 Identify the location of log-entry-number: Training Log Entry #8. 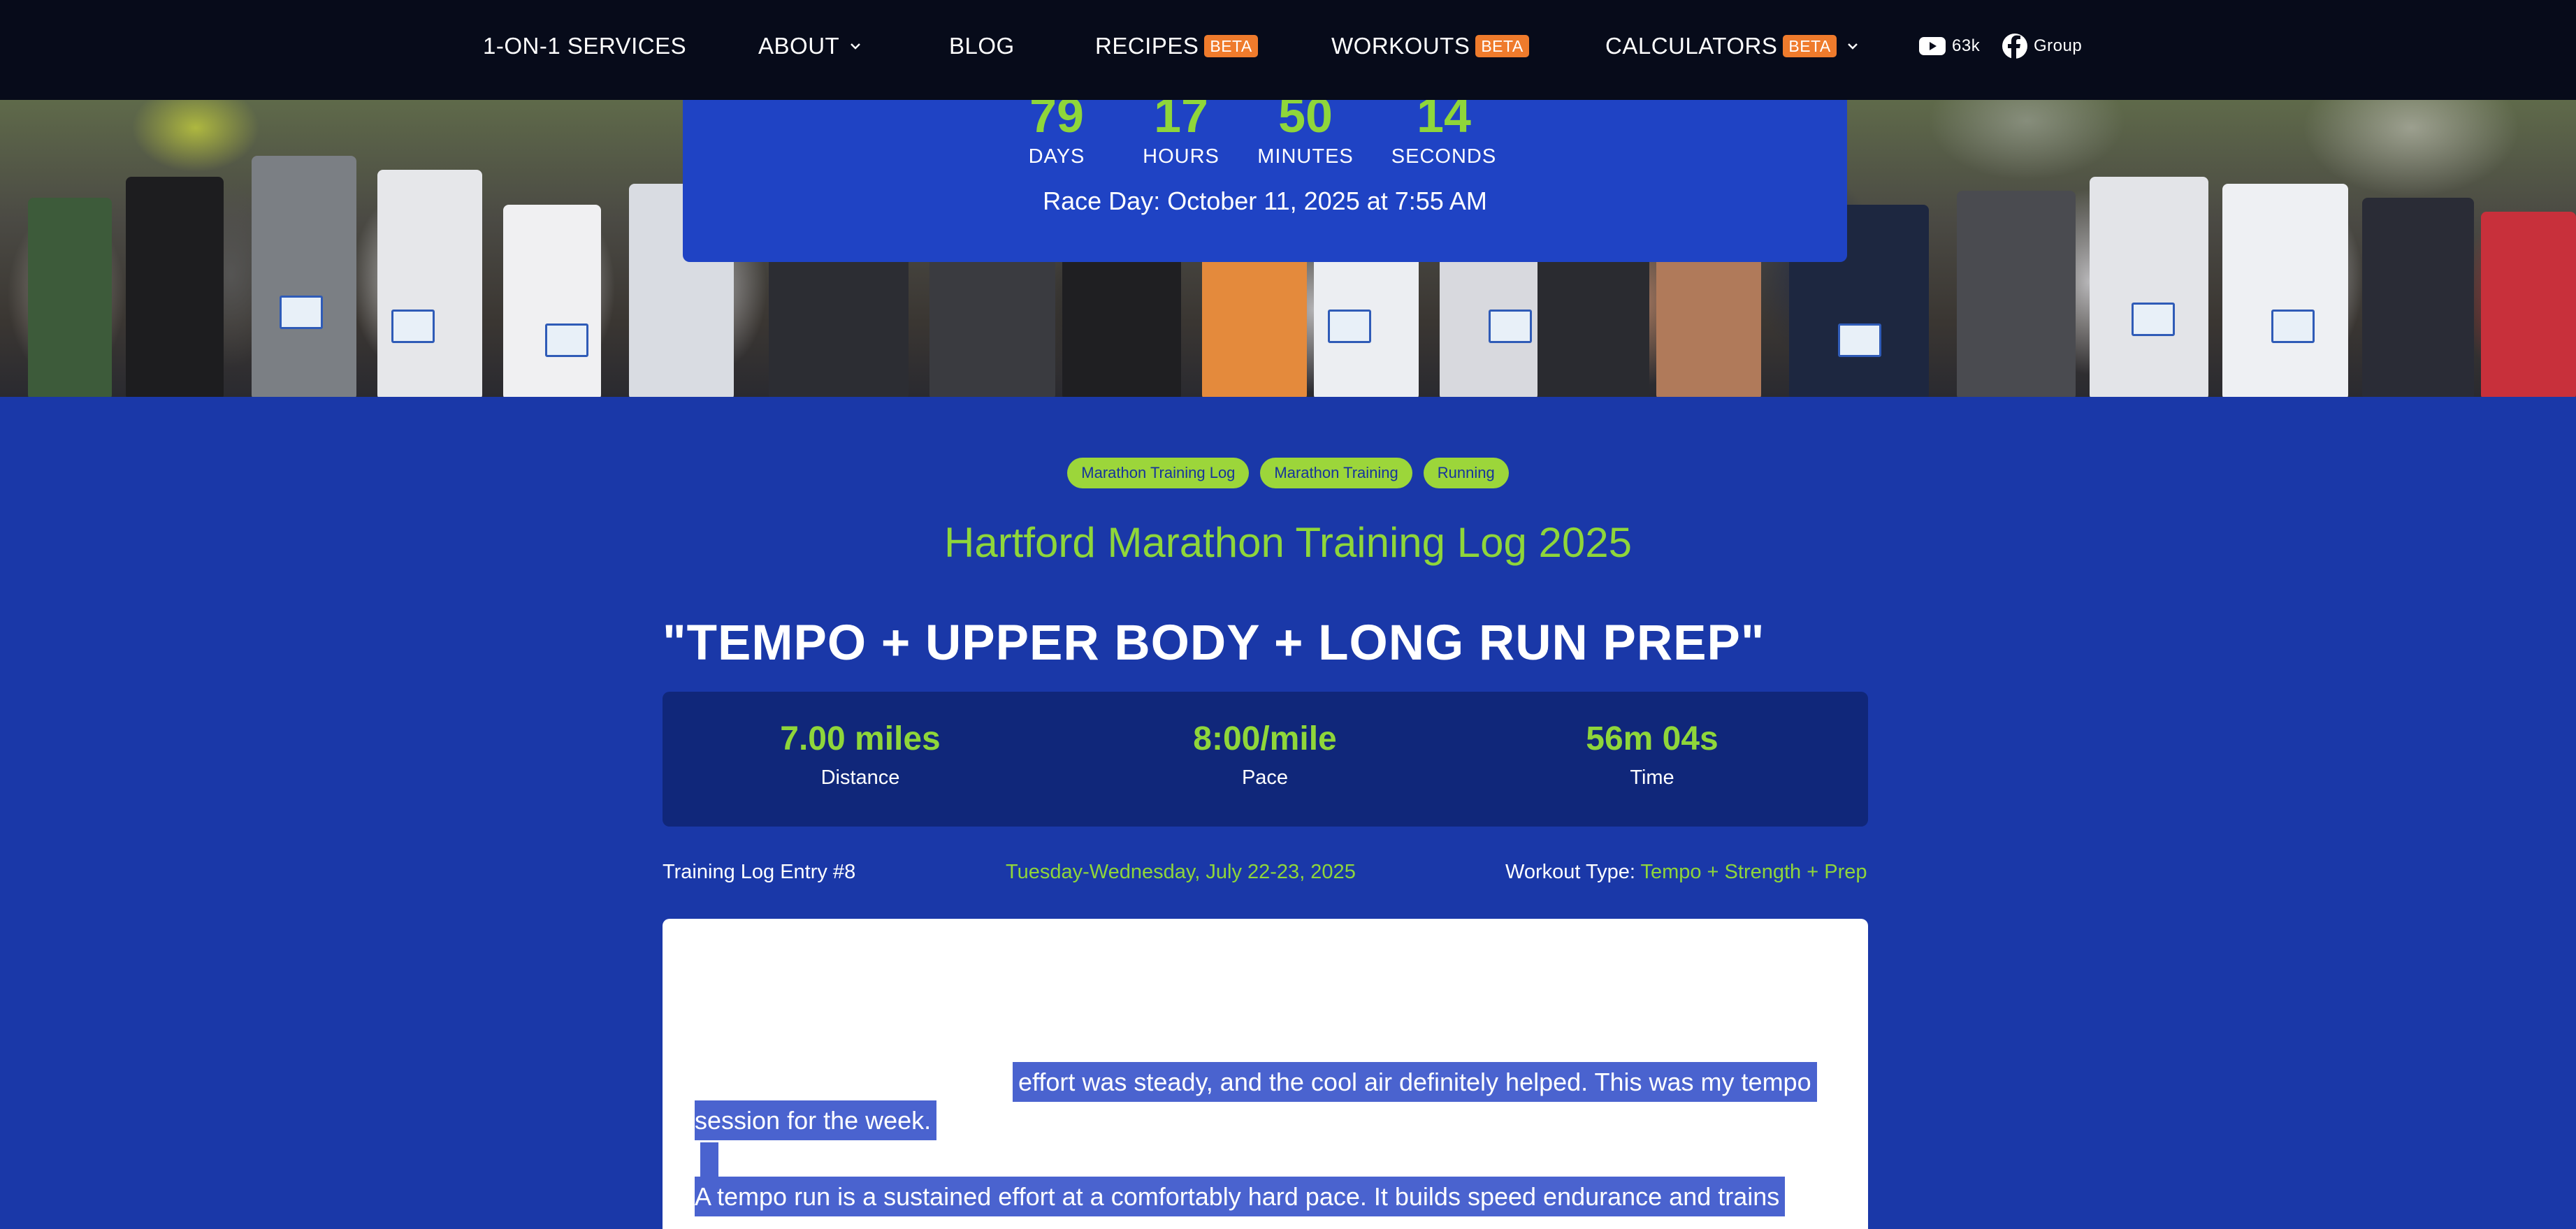
(760, 872).